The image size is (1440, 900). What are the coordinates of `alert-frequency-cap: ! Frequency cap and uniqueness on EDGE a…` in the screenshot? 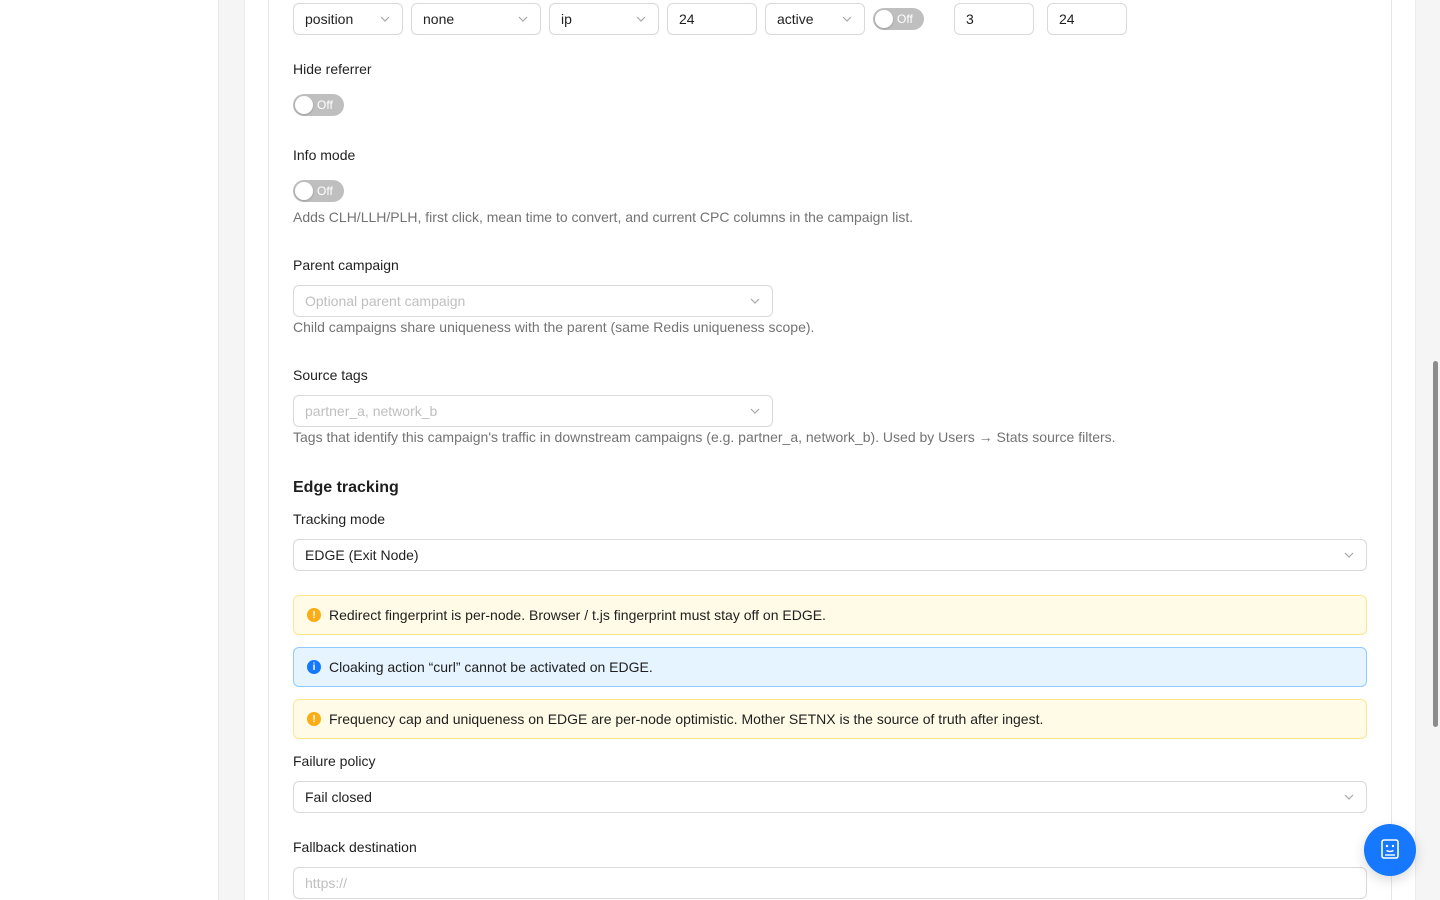 It's located at (830, 719).